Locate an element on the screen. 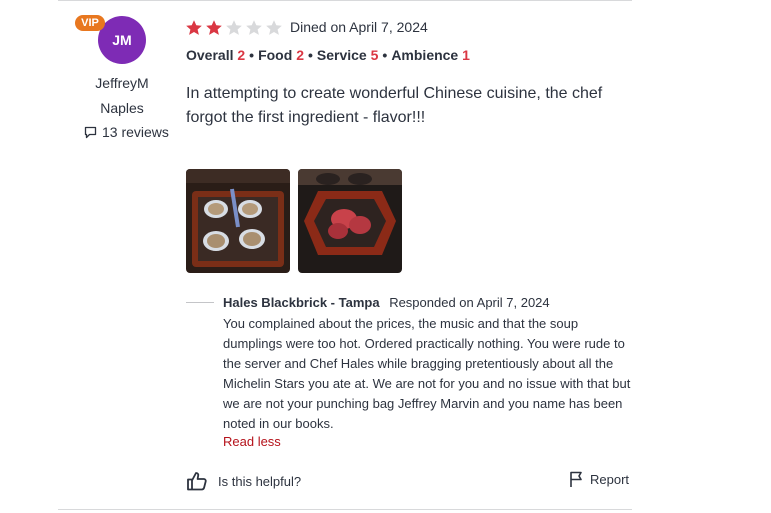 The image size is (771, 513). helpful-button: Is this helpful? is located at coordinates (243, 481).